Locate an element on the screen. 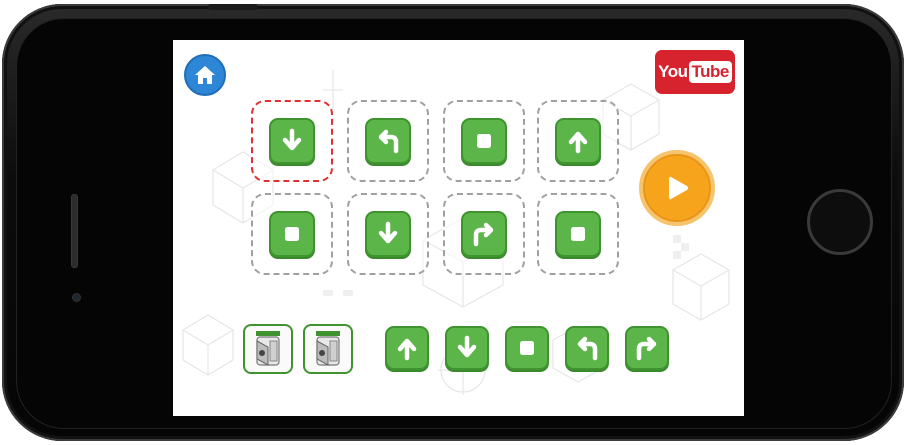 The height and width of the screenshot is (445, 906). play-icon is located at coordinates (678, 188).